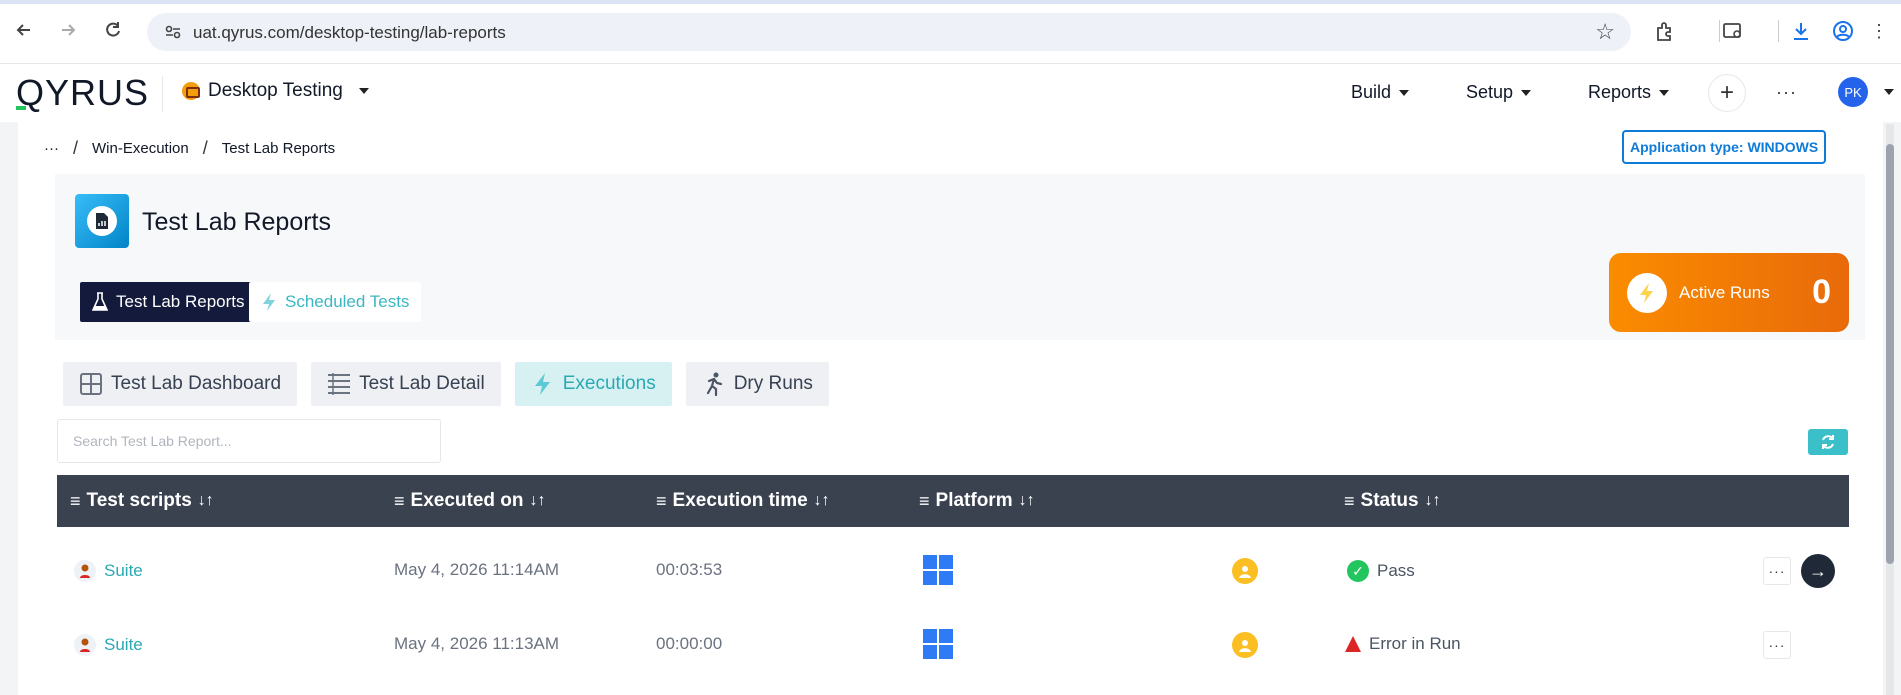 This screenshot has width=1901, height=695. Describe the element at coordinates (740, 500) in the screenshot. I see `column-label: Execution time` at that location.